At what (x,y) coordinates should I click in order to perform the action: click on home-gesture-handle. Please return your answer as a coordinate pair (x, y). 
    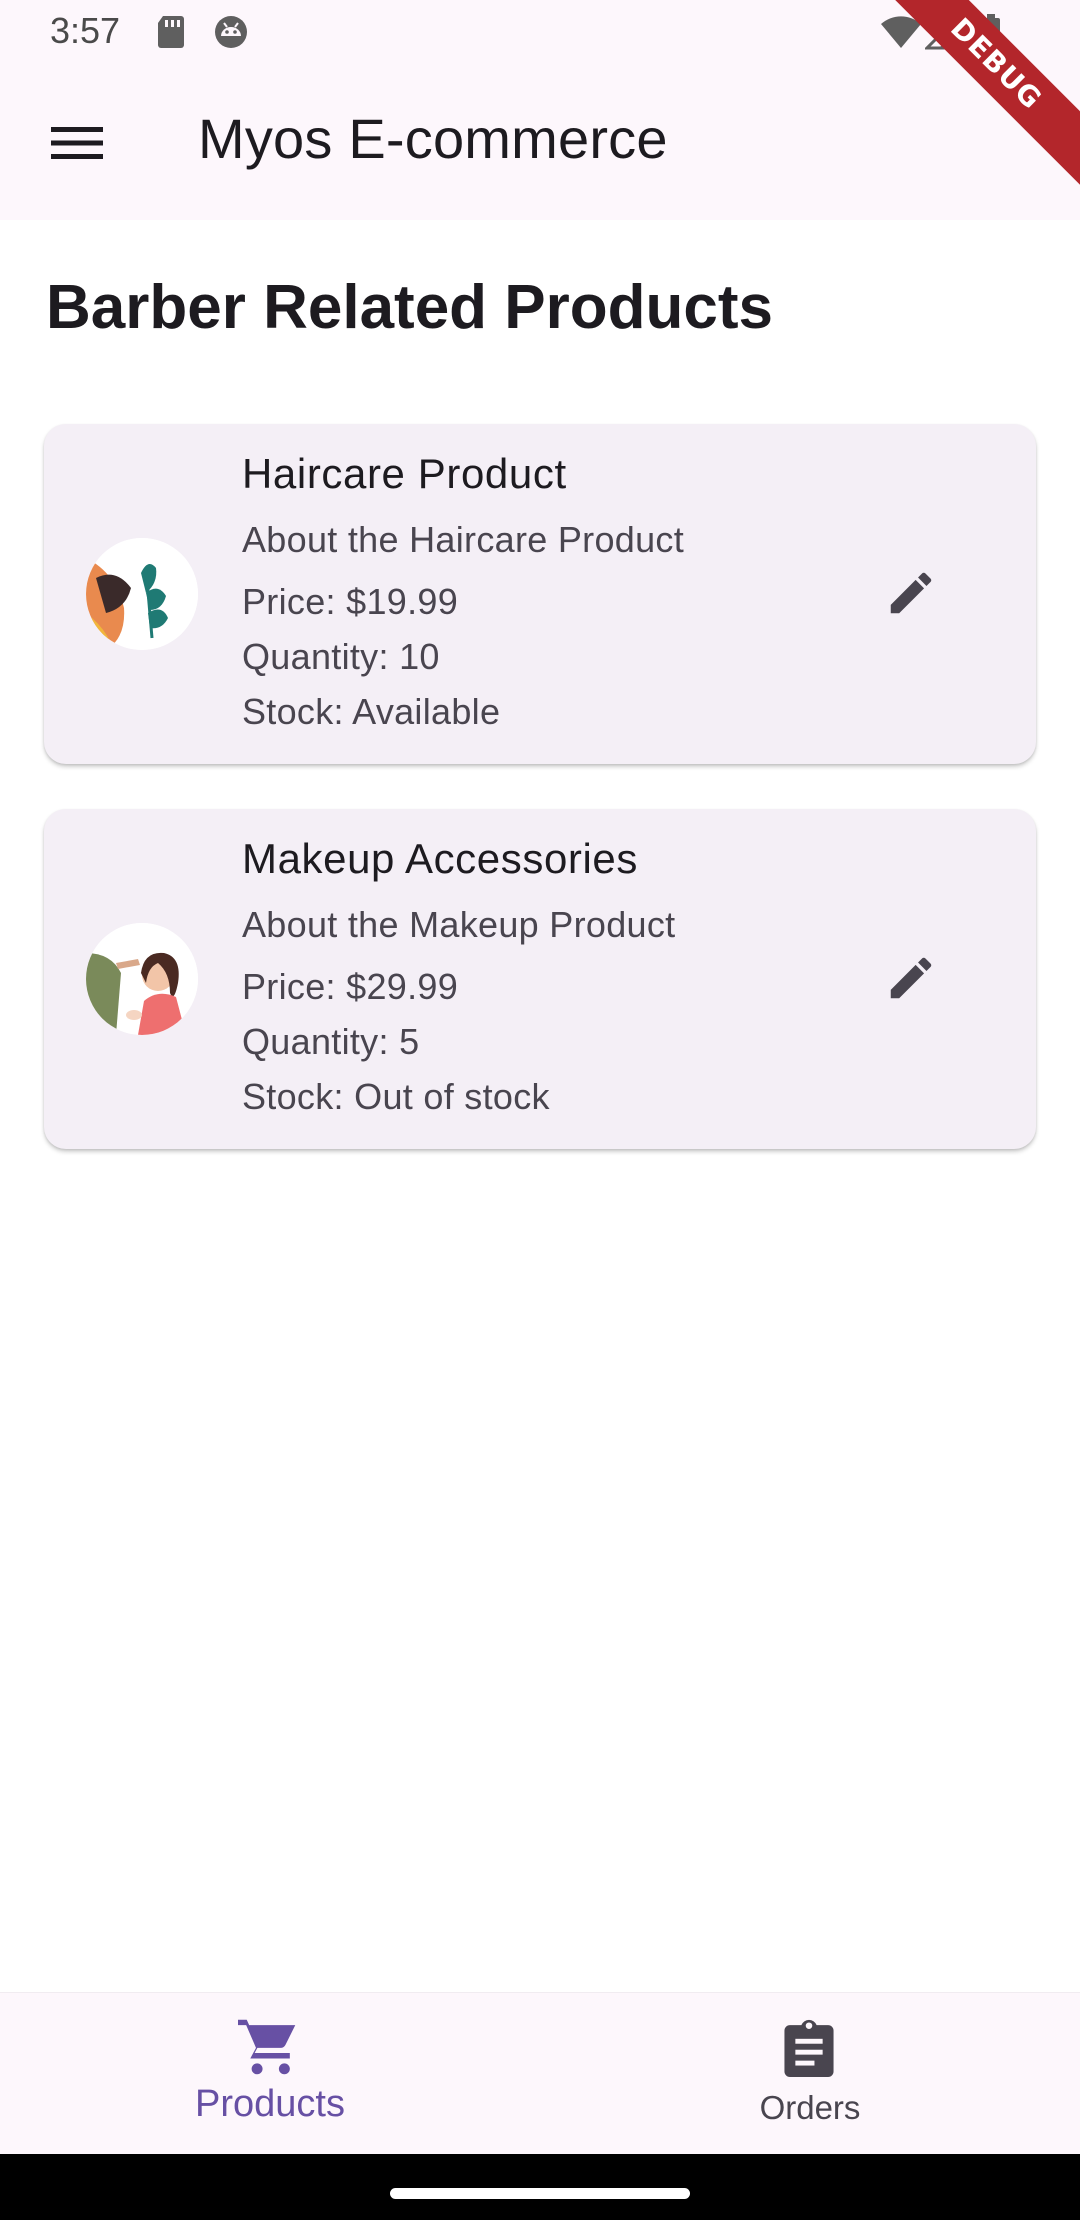
    Looking at the image, I should click on (540, 2193).